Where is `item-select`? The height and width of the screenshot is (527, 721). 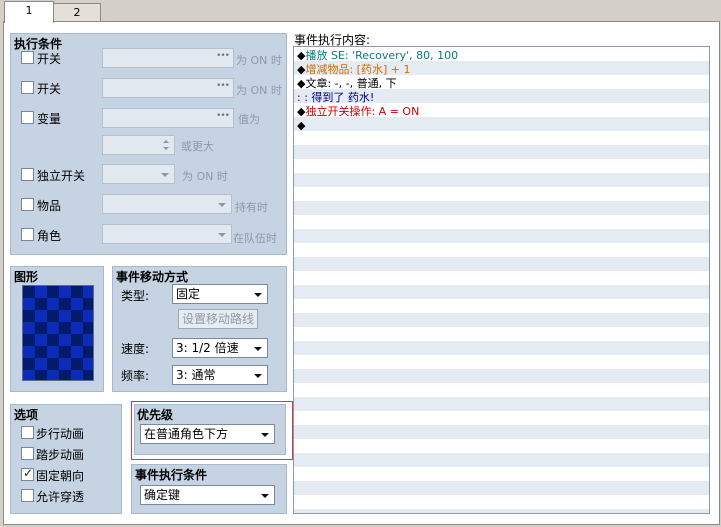 item-select is located at coordinates (167, 204).